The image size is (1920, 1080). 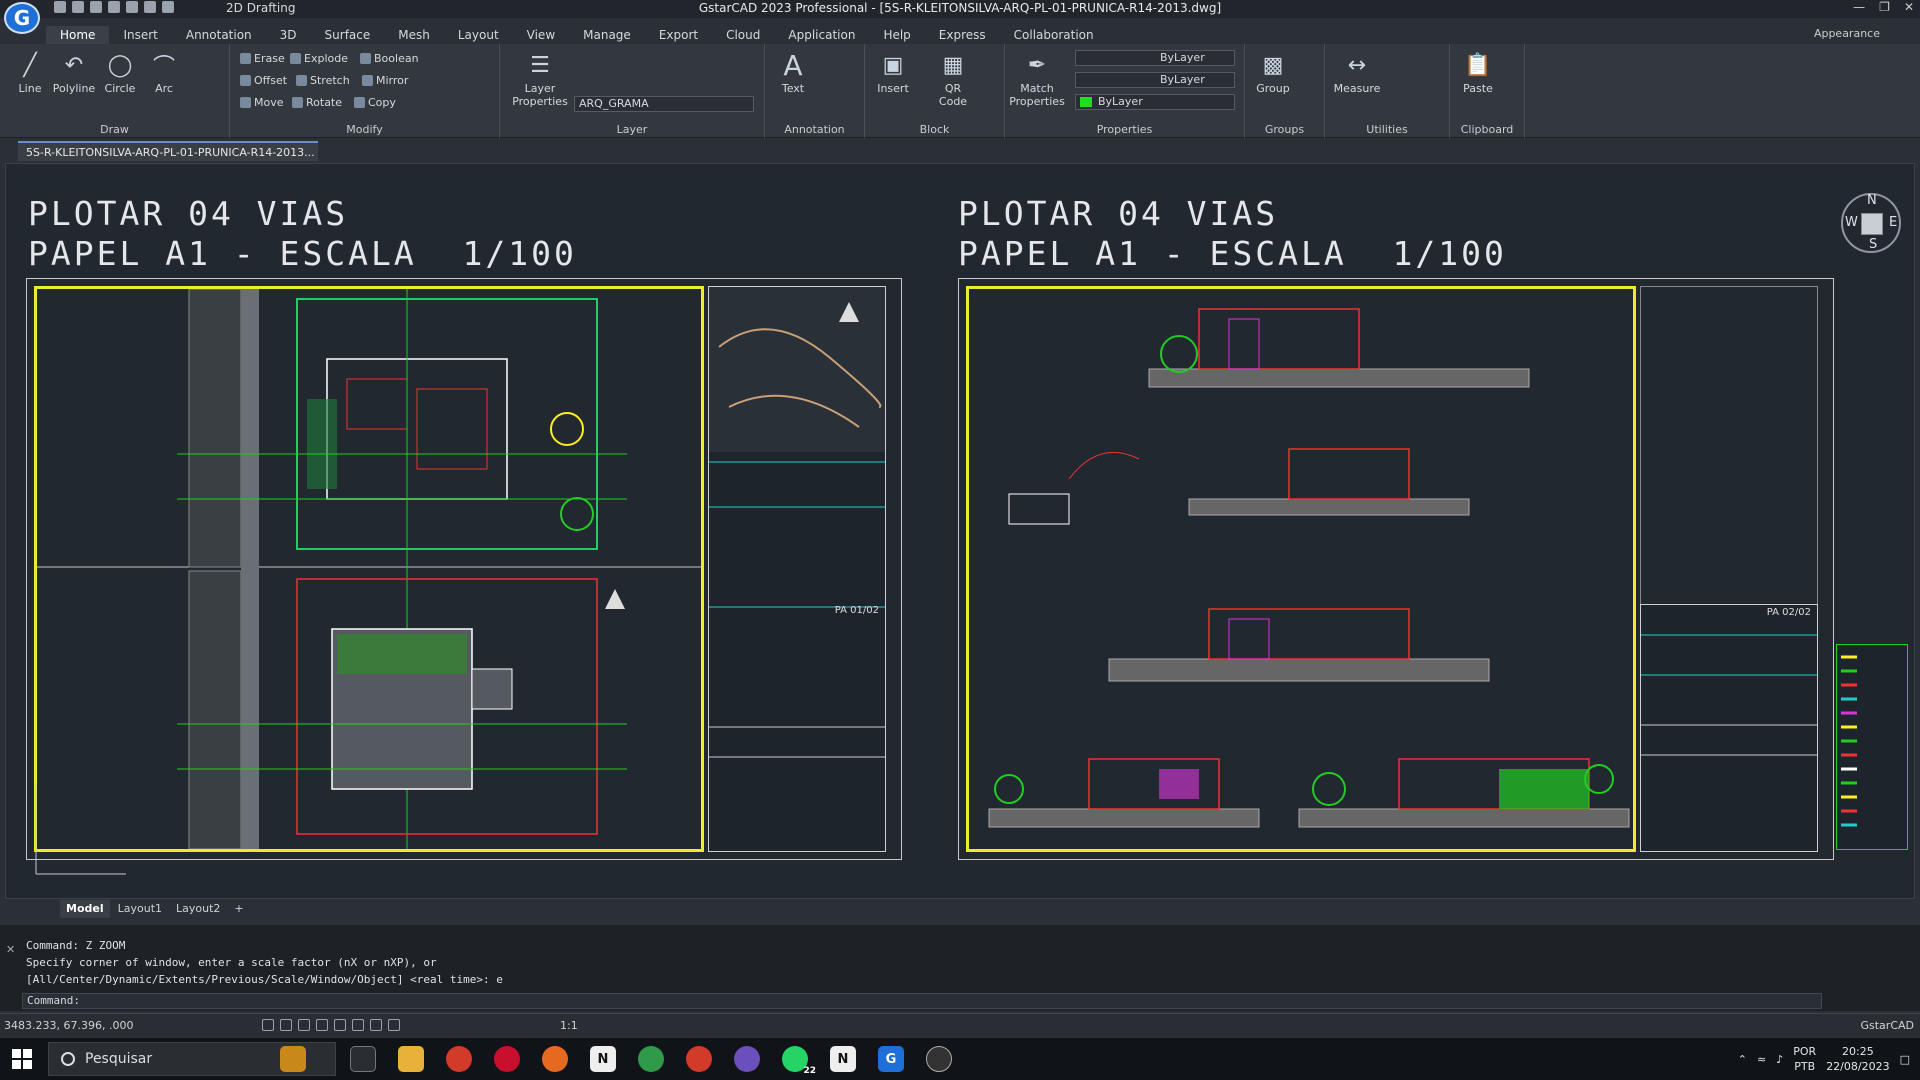 What do you see at coordinates (1909, 7) in the screenshot?
I see `close-icon: ✕` at bounding box center [1909, 7].